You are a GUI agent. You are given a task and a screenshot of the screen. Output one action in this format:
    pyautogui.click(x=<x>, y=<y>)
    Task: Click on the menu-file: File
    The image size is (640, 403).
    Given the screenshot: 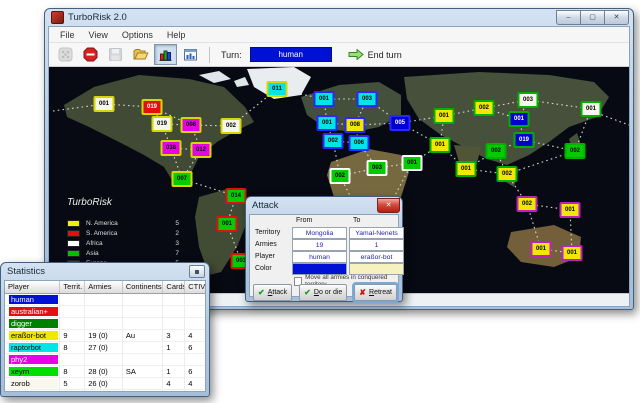 What is the action you would take?
    pyautogui.click(x=67, y=35)
    